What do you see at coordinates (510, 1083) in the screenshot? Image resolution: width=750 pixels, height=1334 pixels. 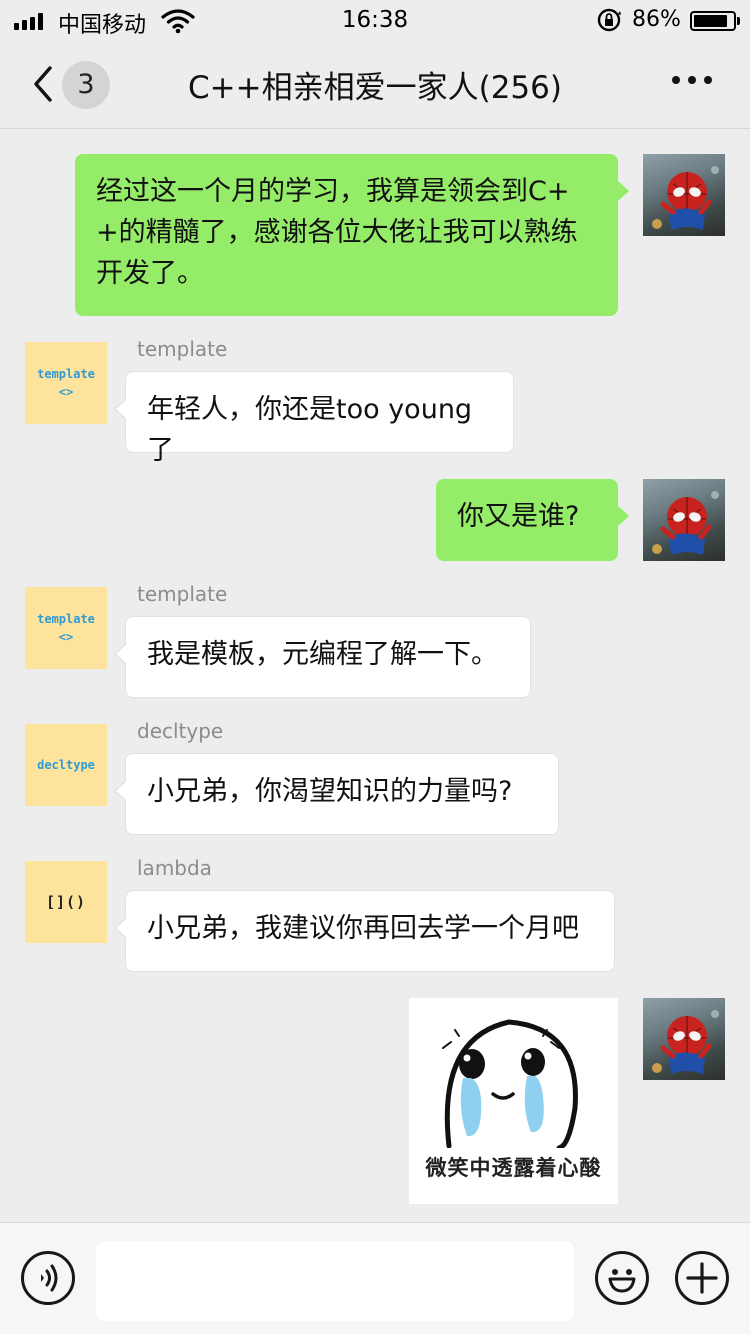 I see `crying-face-sticker` at bounding box center [510, 1083].